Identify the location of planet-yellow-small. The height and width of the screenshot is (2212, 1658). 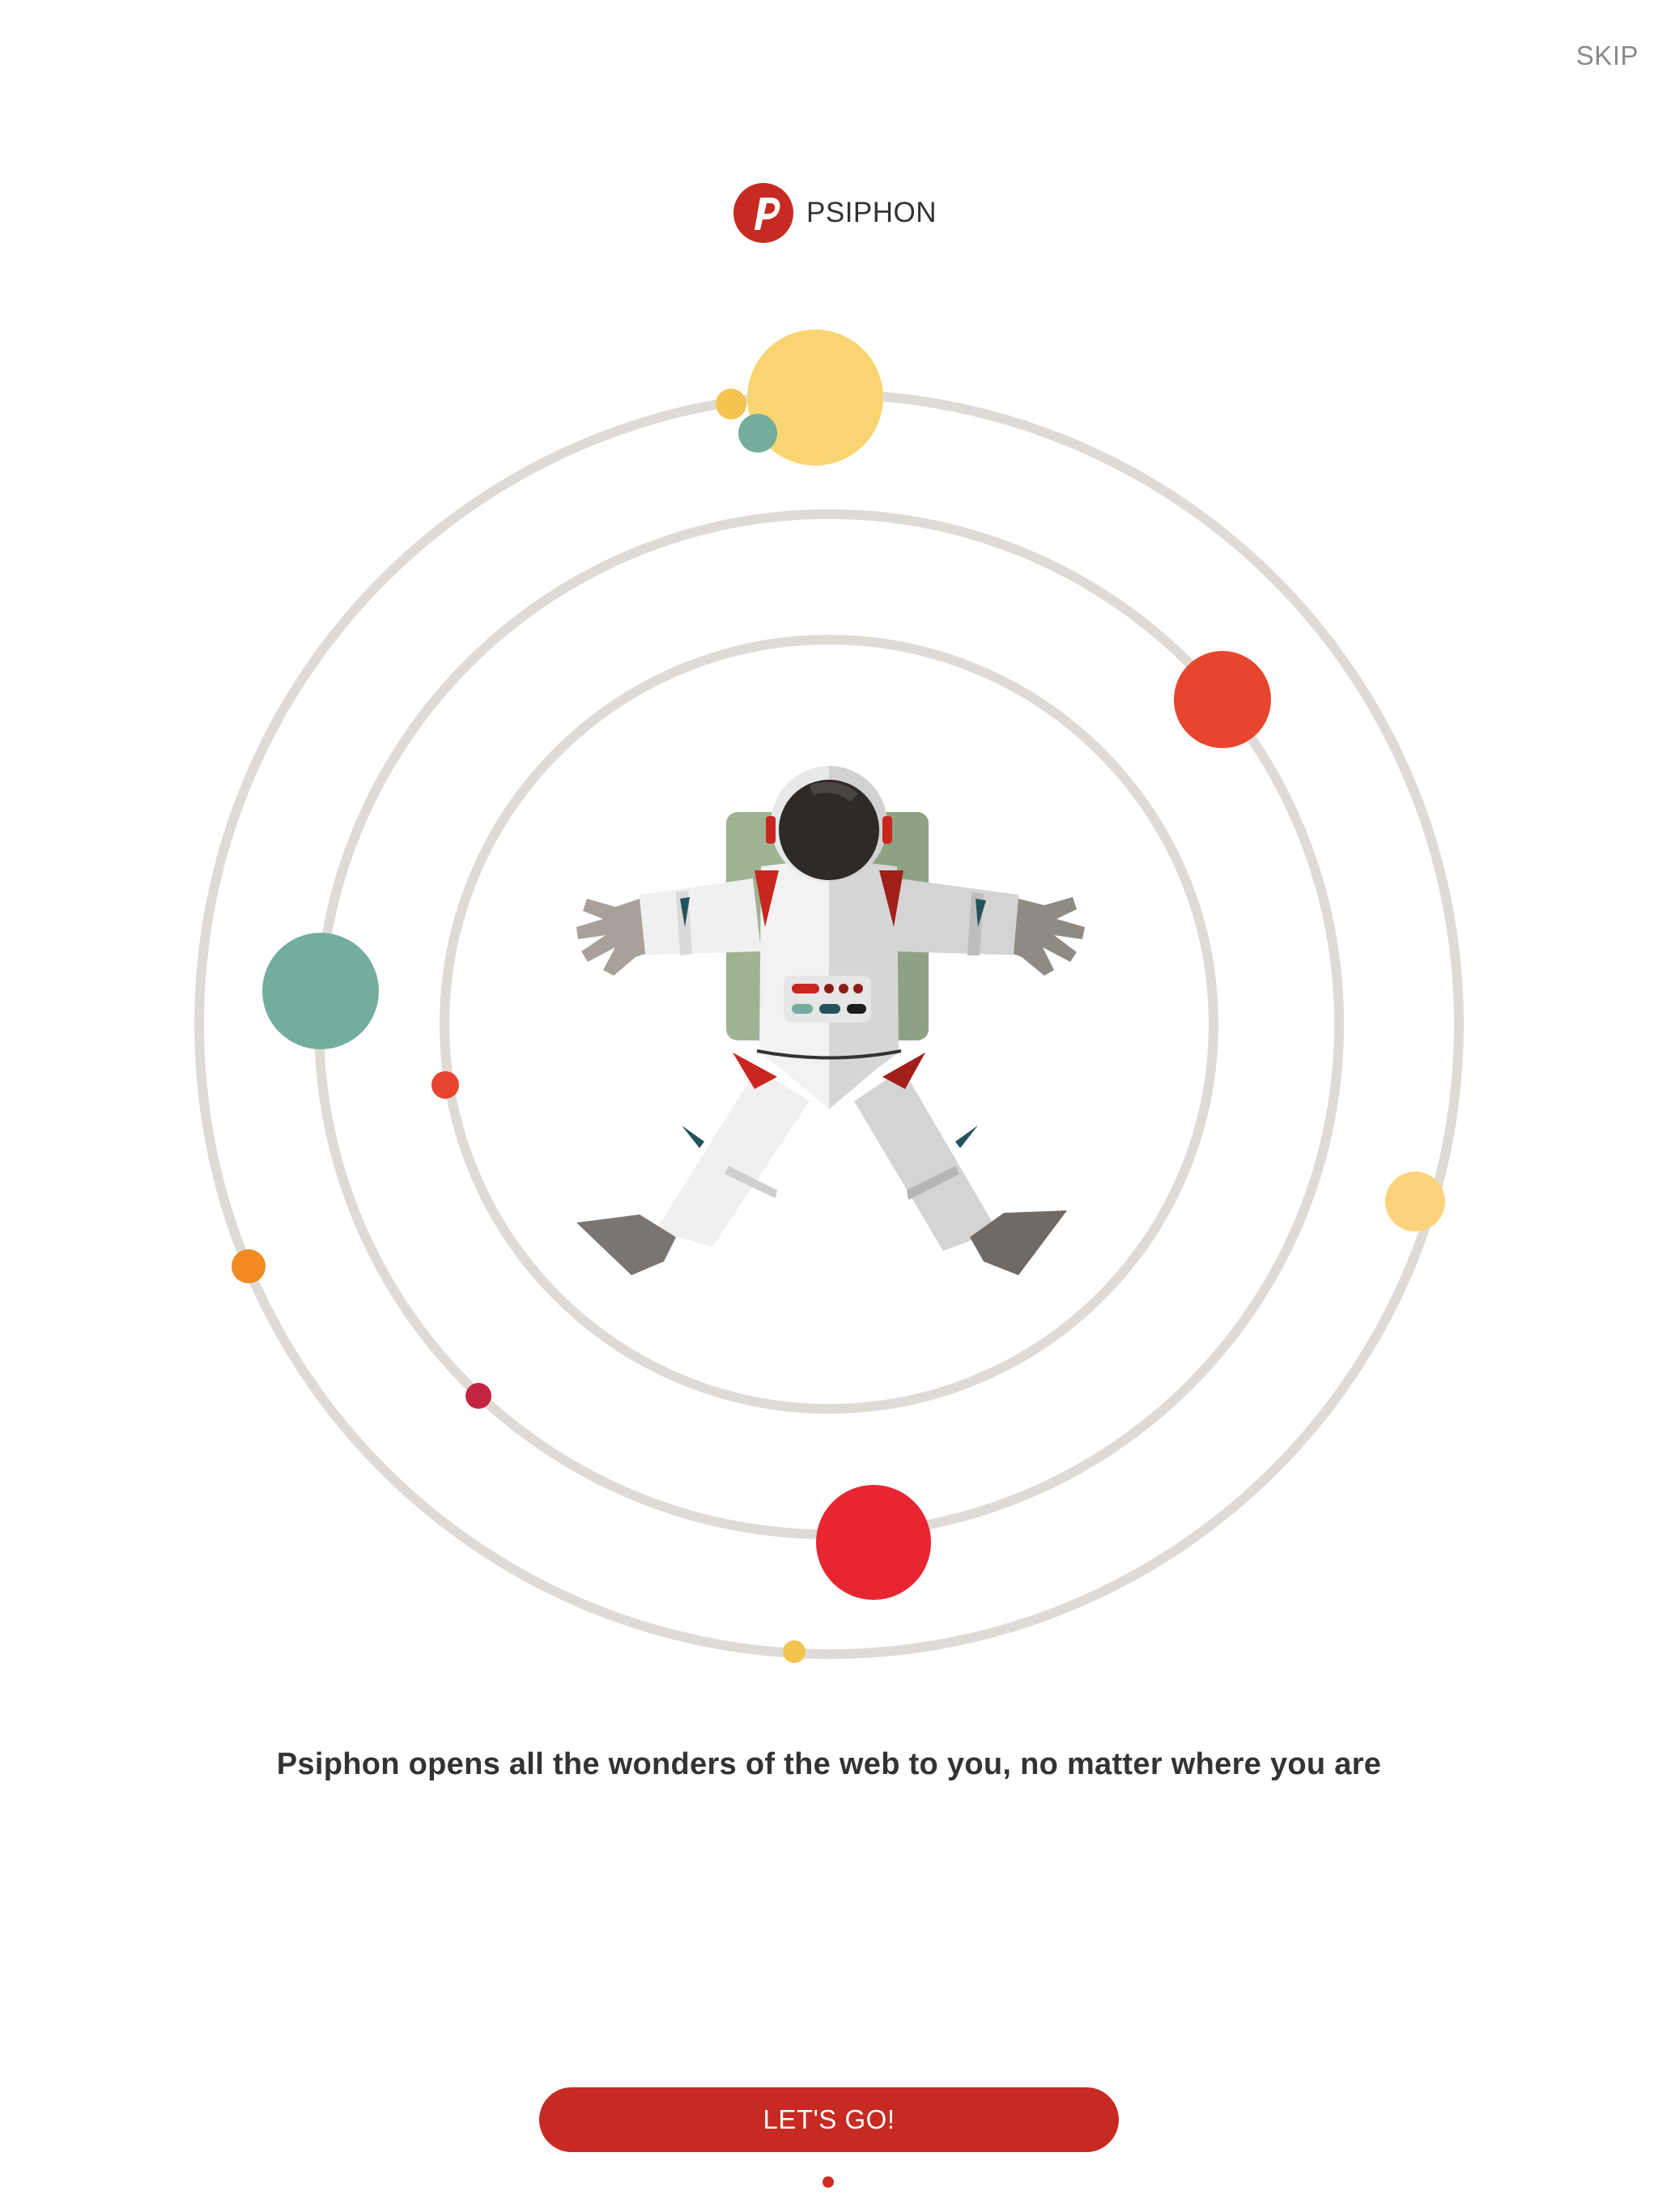
(731, 404).